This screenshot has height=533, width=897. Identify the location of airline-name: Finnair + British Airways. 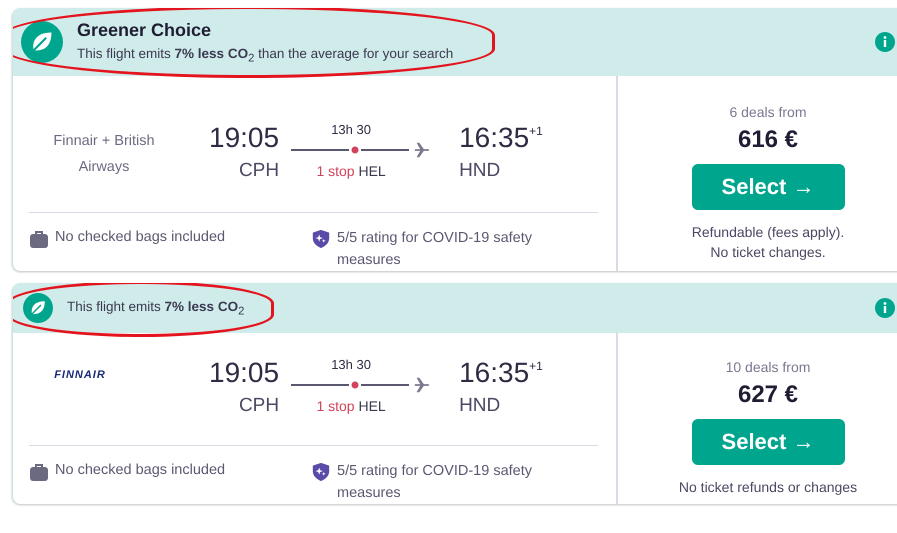
(104, 154).